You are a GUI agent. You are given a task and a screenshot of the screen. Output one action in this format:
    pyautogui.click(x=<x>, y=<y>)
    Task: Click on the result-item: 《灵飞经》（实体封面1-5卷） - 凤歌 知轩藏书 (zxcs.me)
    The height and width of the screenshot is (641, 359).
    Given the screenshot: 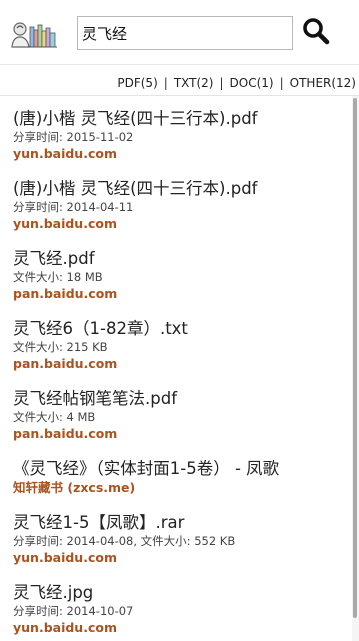 What is the action you would take?
    pyautogui.click(x=176, y=473)
    